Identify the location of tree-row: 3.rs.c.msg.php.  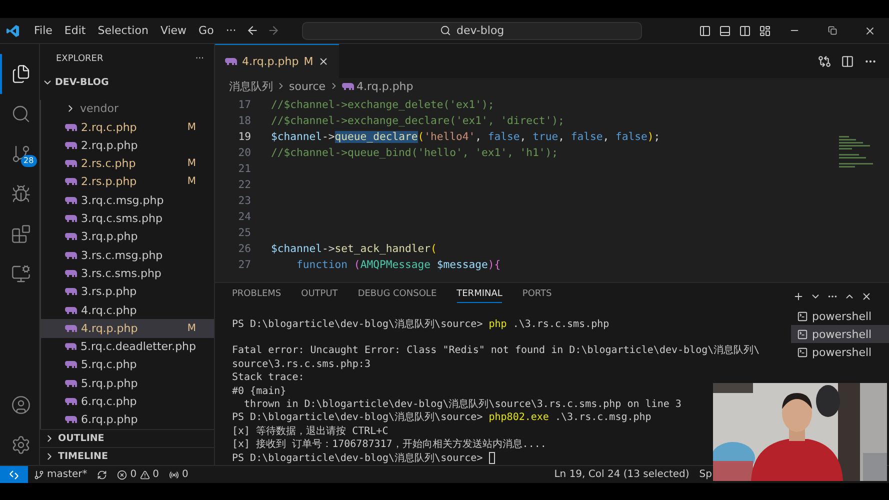
(127, 255).